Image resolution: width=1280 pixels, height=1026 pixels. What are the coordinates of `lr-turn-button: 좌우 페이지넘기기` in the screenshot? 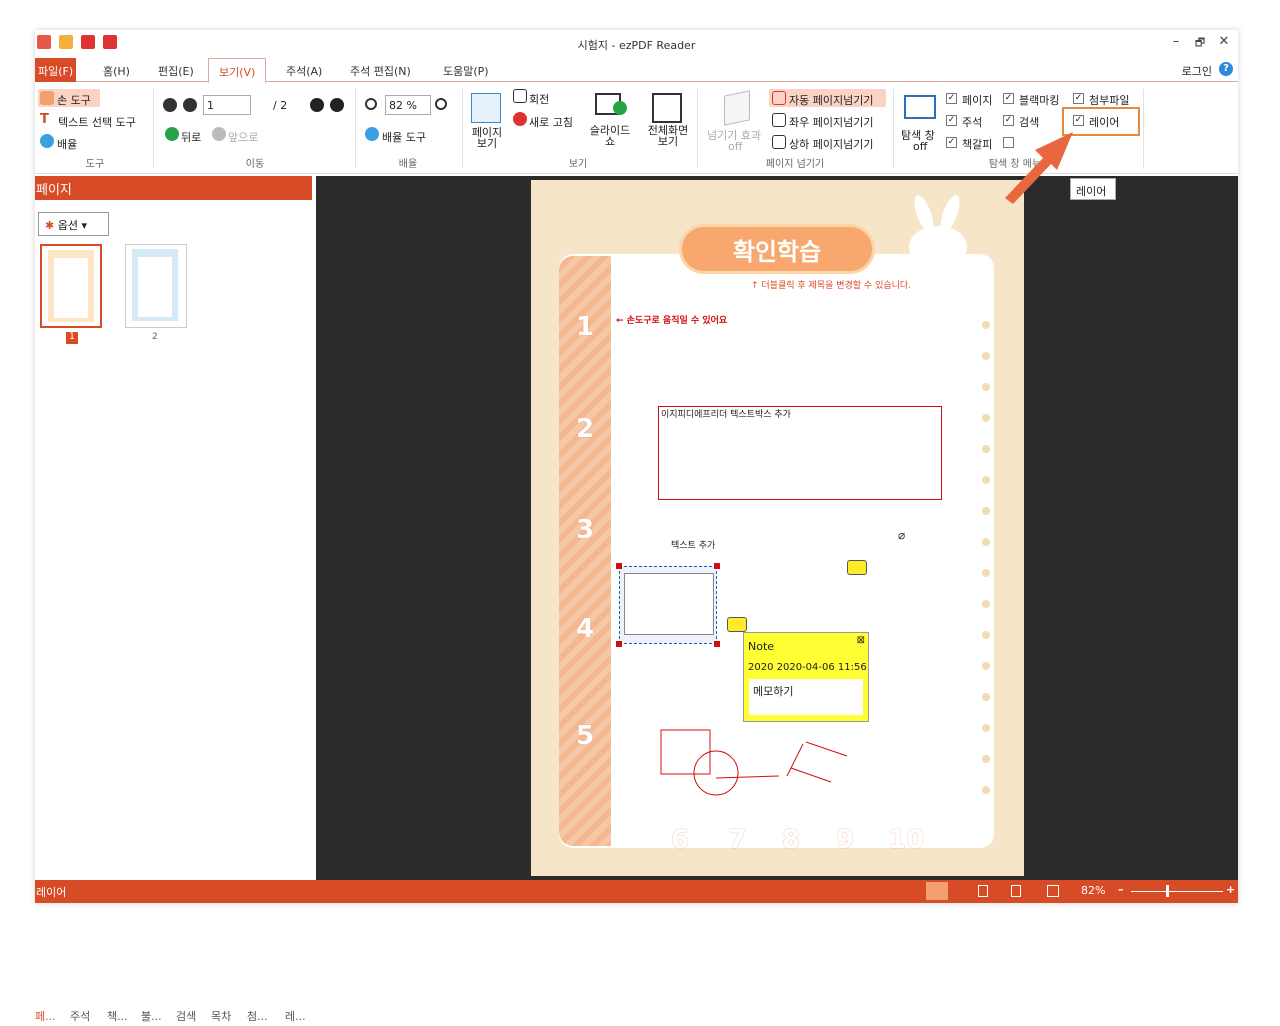 It's located at (831, 122).